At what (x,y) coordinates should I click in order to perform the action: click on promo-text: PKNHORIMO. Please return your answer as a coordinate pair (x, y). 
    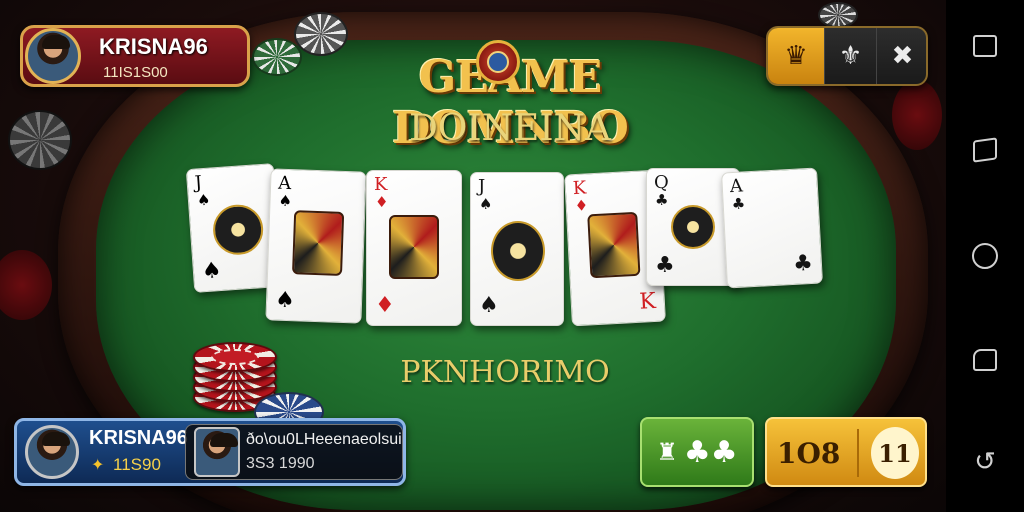
    Looking at the image, I should click on (505, 372).